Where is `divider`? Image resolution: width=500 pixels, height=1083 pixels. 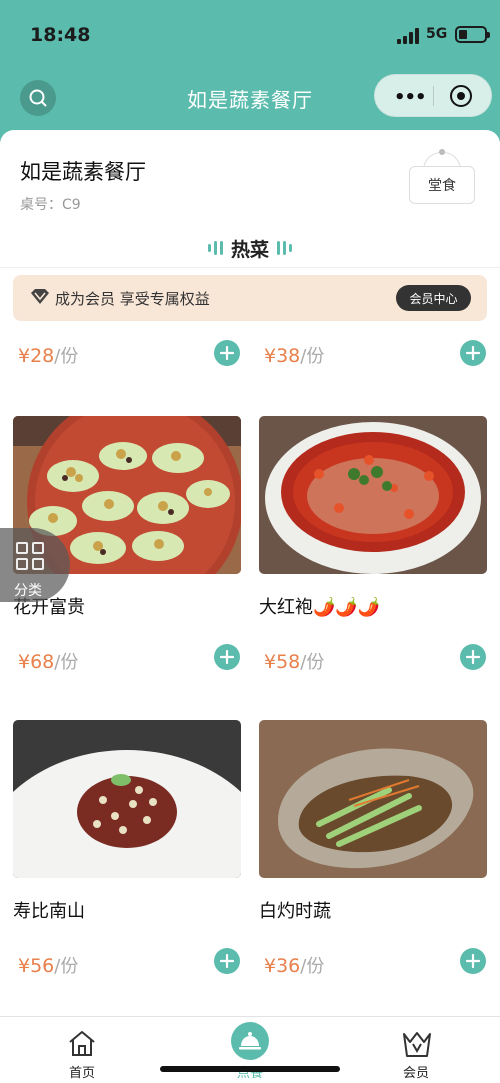 divider is located at coordinates (250, 267).